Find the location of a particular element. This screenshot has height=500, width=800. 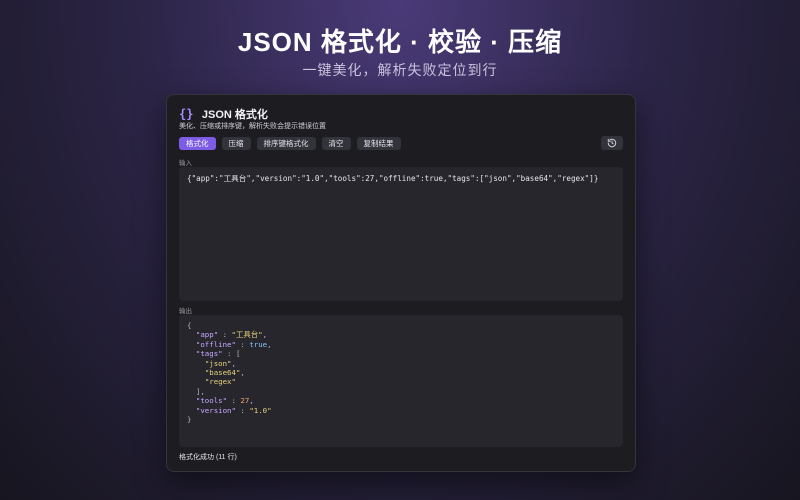

output-line: "app" : "工具台", is located at coordinates (401, 334).